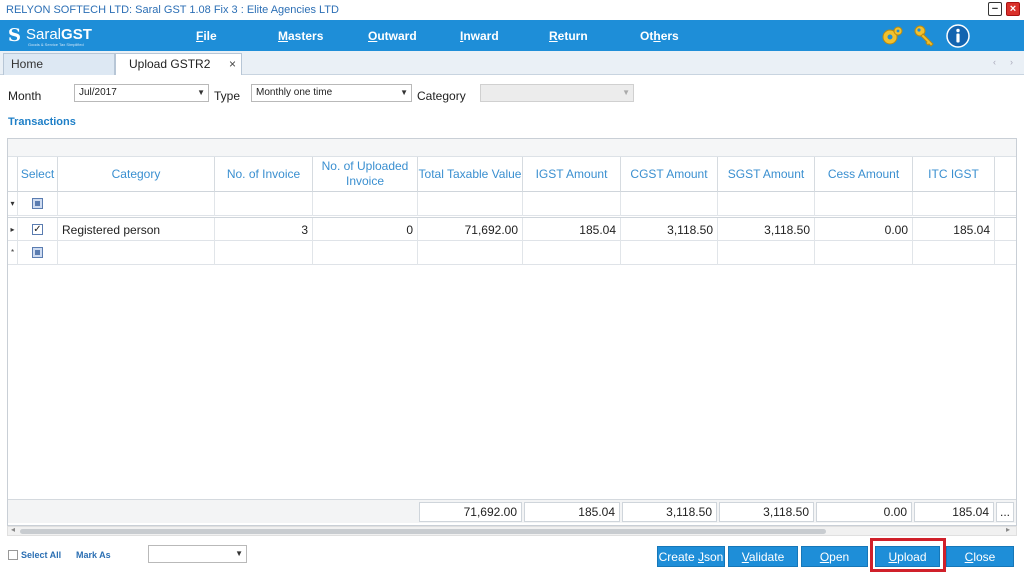 This screenshot has width=1024, height=576. I want to click on row-select-cell: ✓, so click(38, 230).